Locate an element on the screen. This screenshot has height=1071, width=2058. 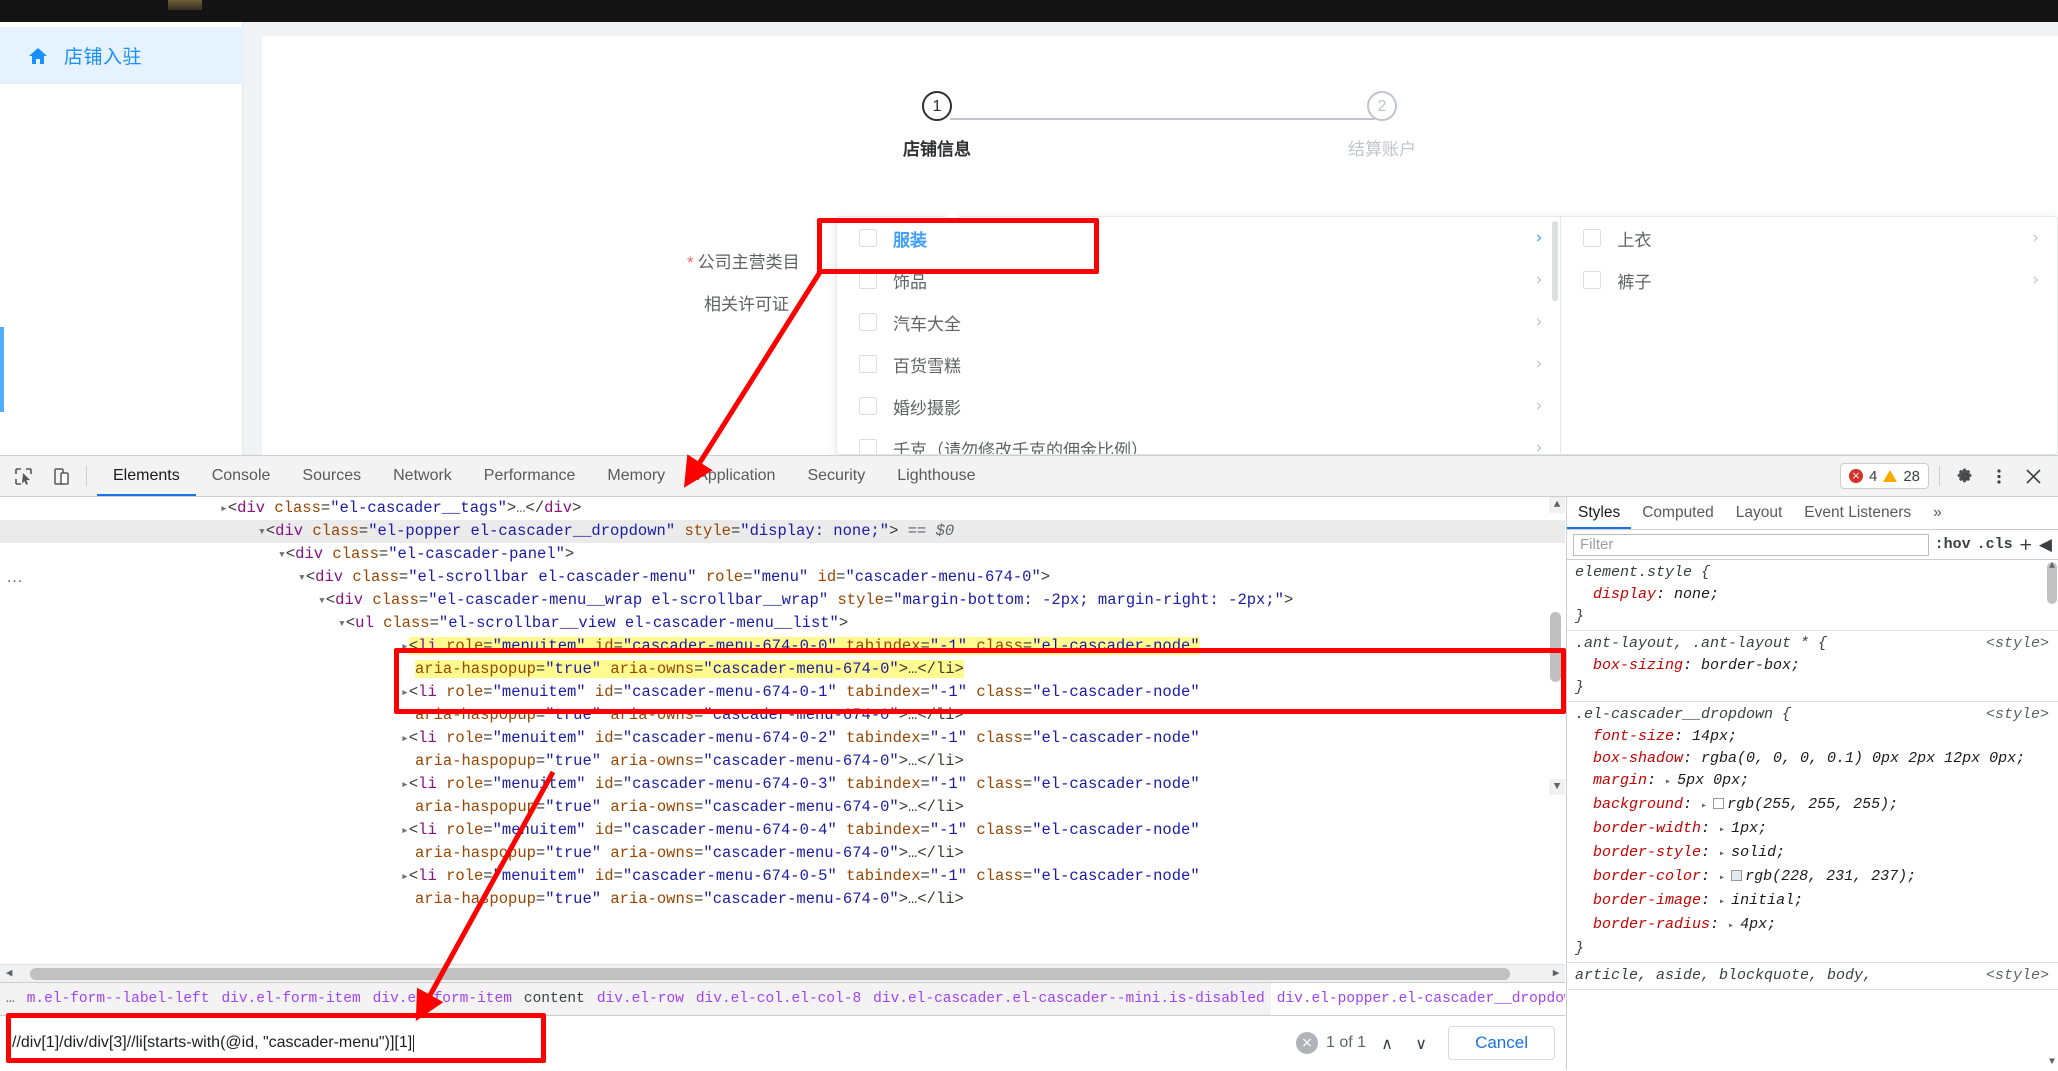
breadcrumb-item: div.el-popper.el-cascader__dropdown is located at coordinates (1417, 999).